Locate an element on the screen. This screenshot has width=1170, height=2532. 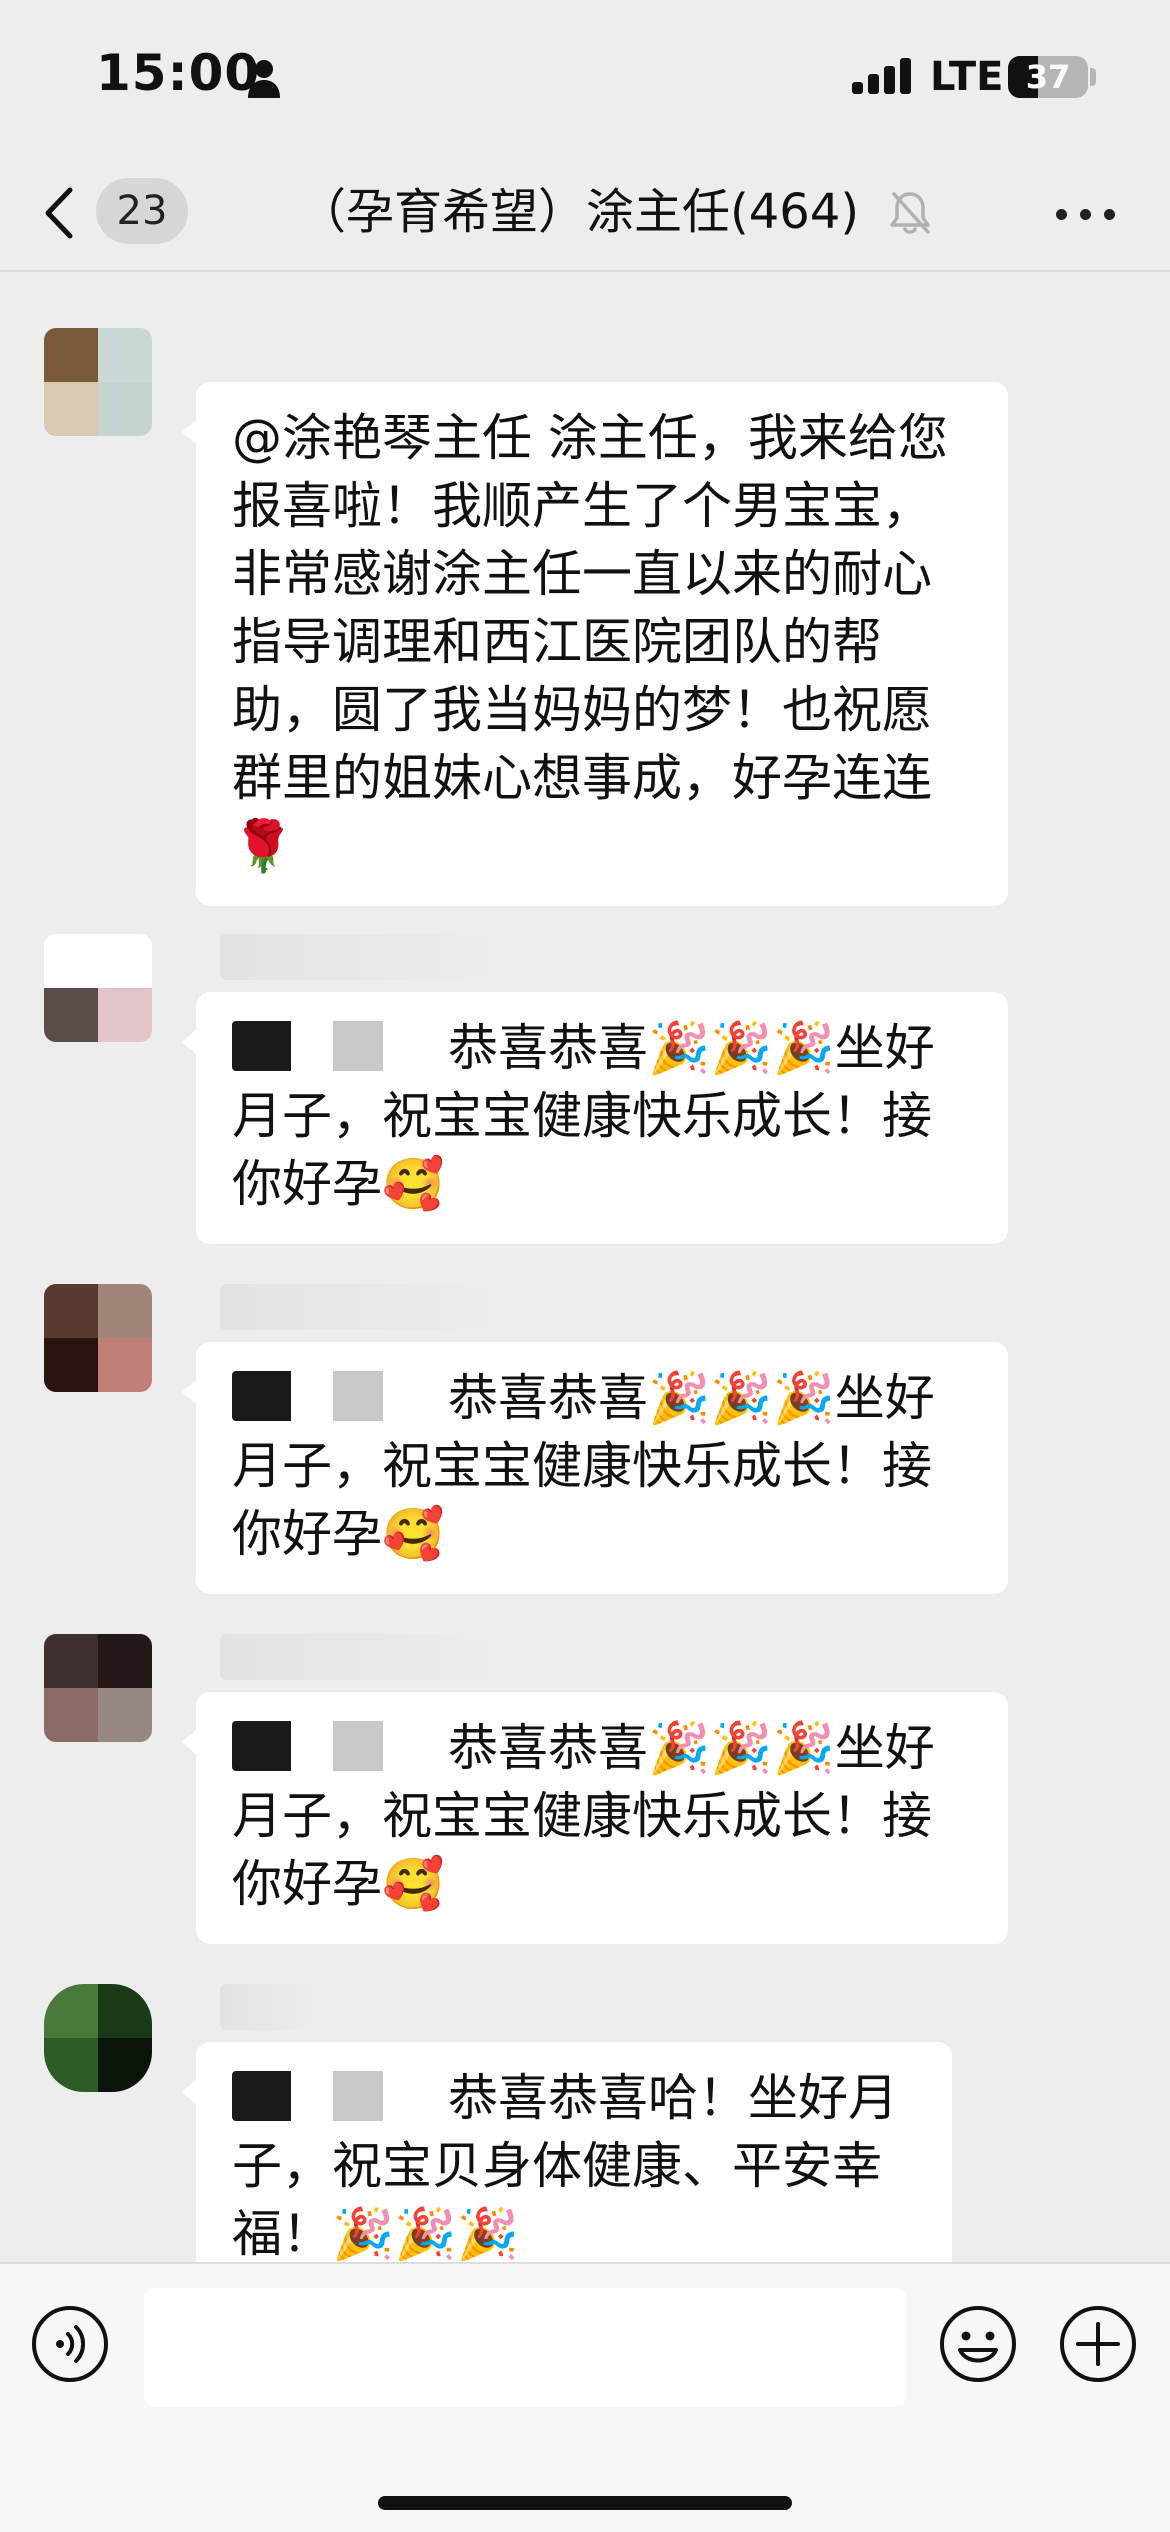
emoji-icon is located at coordinates (978, 2344).